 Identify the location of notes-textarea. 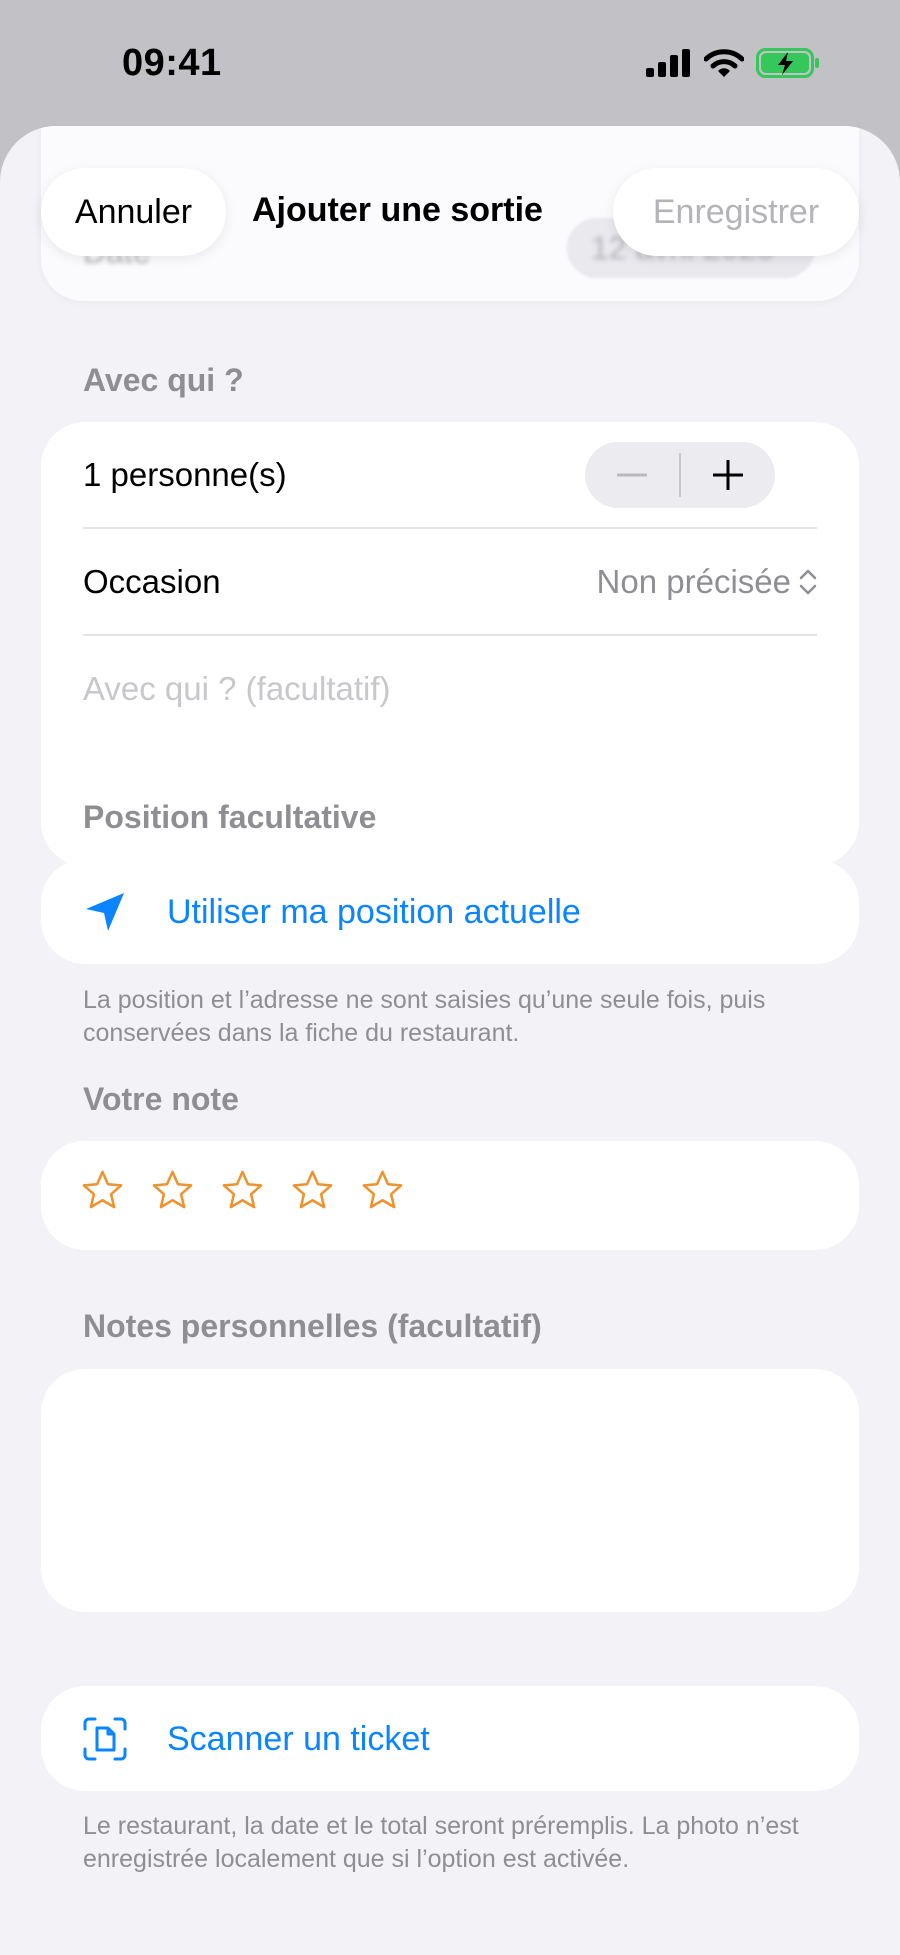
(450, 1490).